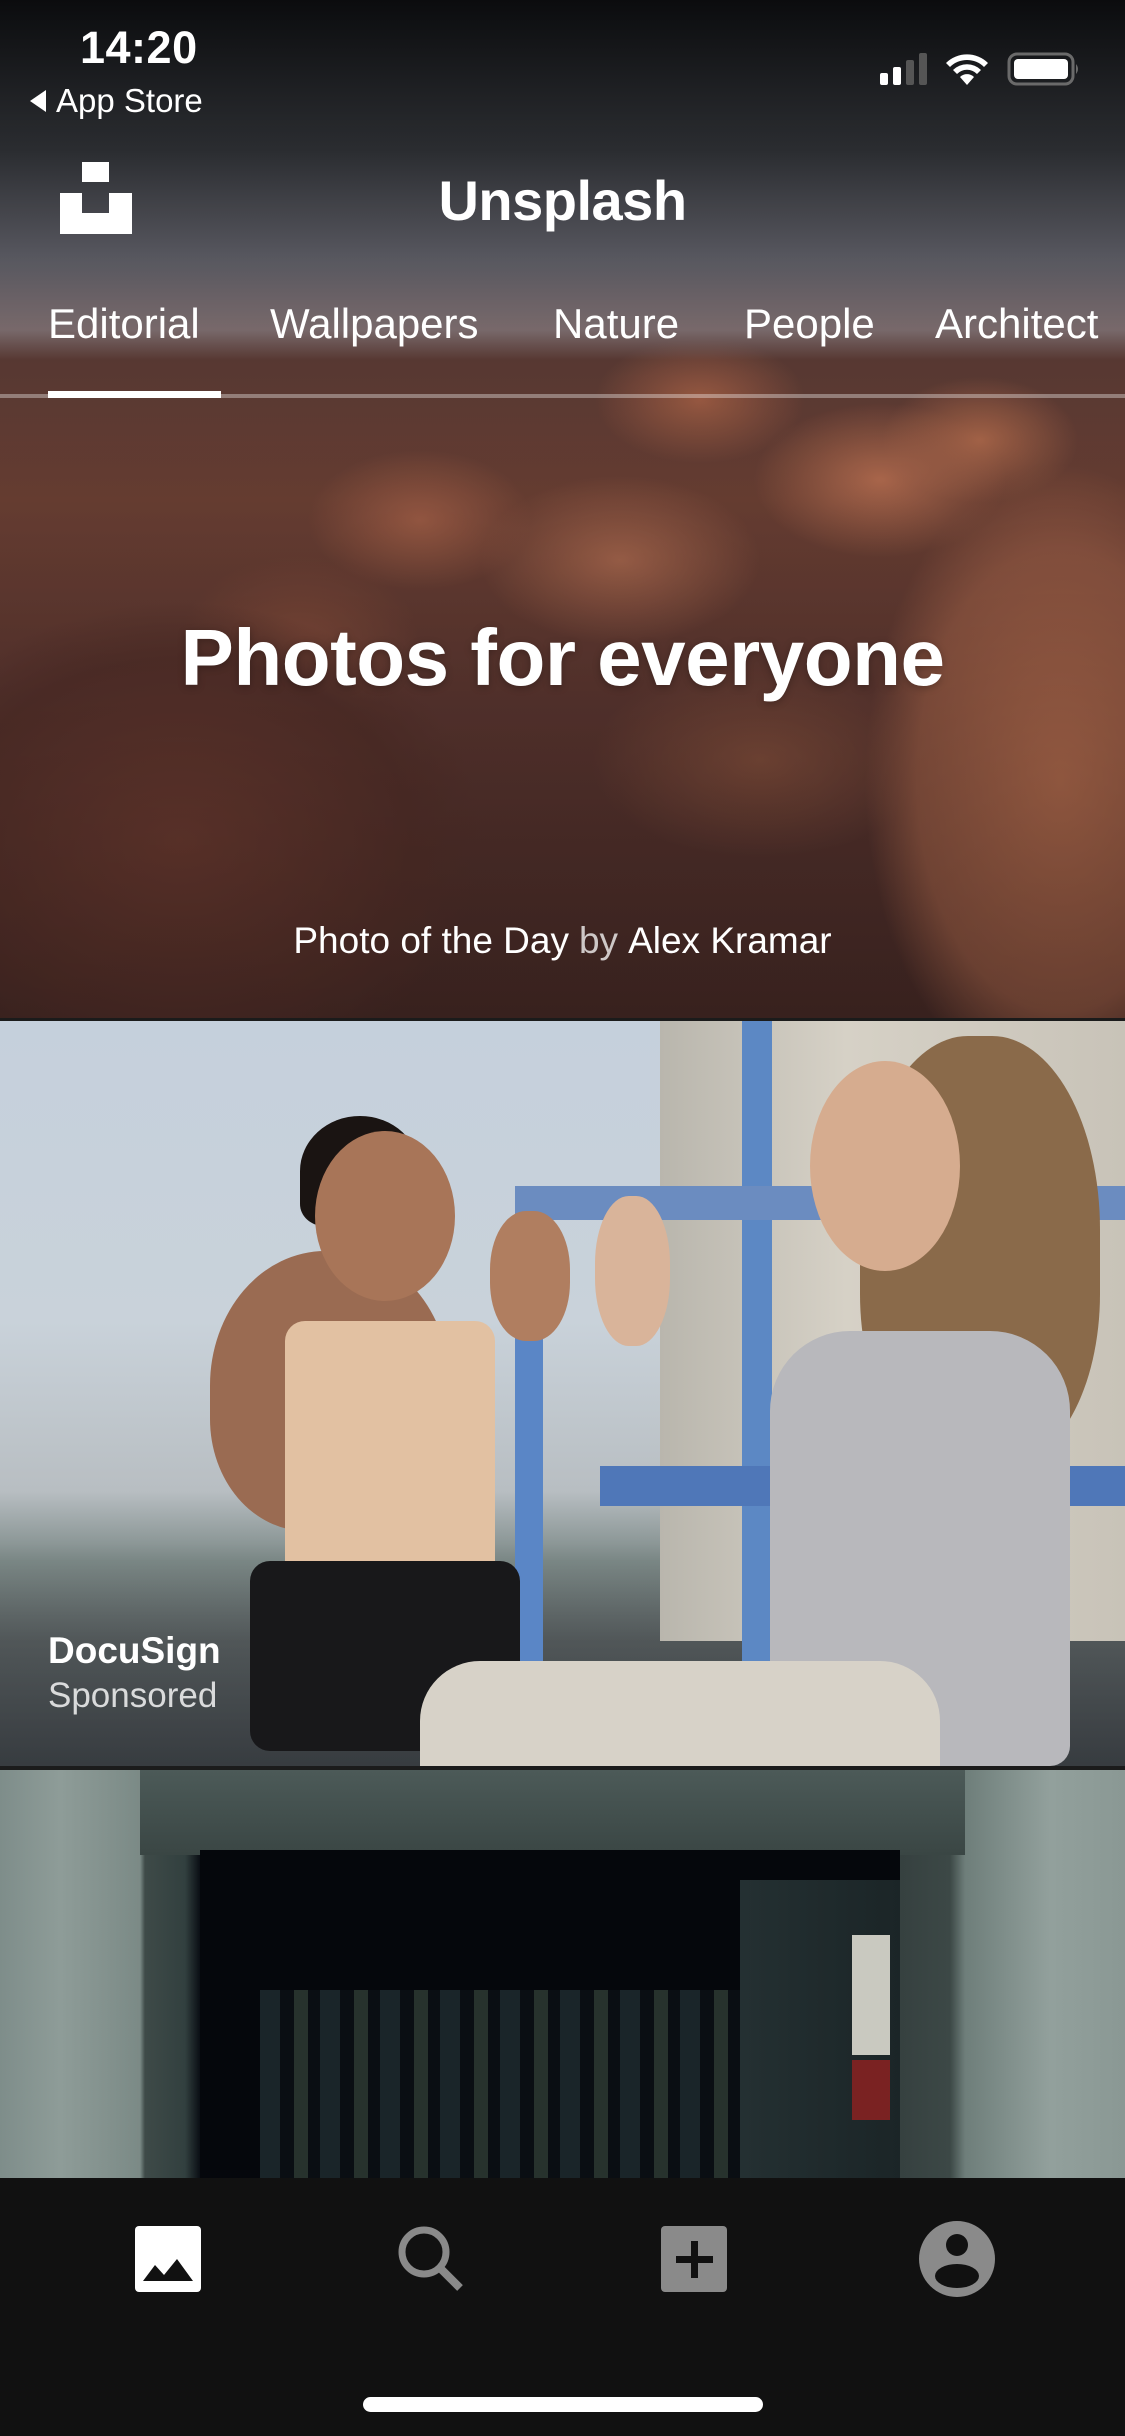 Image resolution: width=1125 pixels, height=2436 pixels. I want to click on tab-people: People, so click(809, 324).